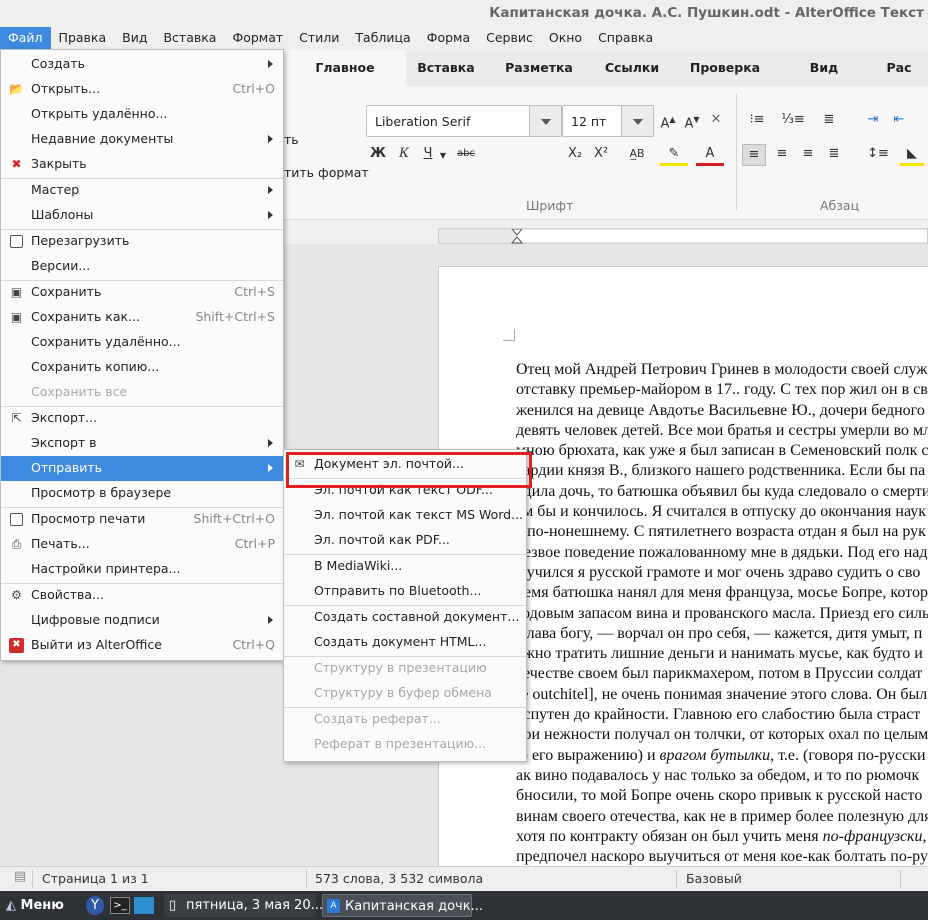  Describe the element at coordinates (405, 693) in the screenshot. I see `send_menu-item-9: Структуру в буфер обмена` at that location.